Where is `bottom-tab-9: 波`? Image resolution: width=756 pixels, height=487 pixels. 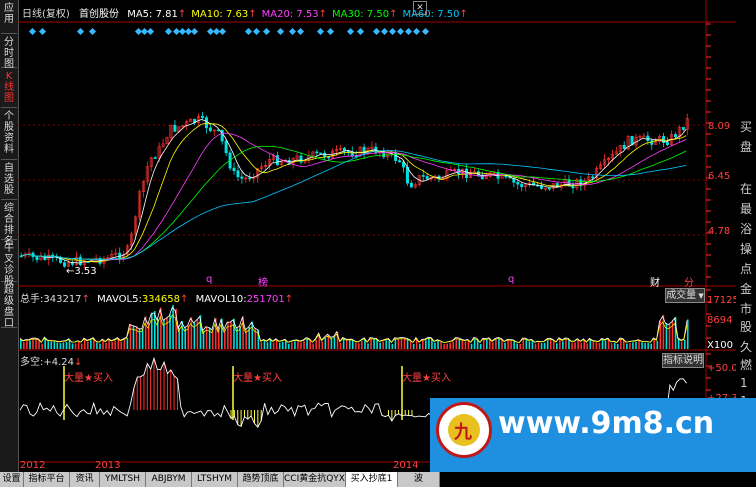
bottom-tab-9: 波 is located at coordinates (419, 479).